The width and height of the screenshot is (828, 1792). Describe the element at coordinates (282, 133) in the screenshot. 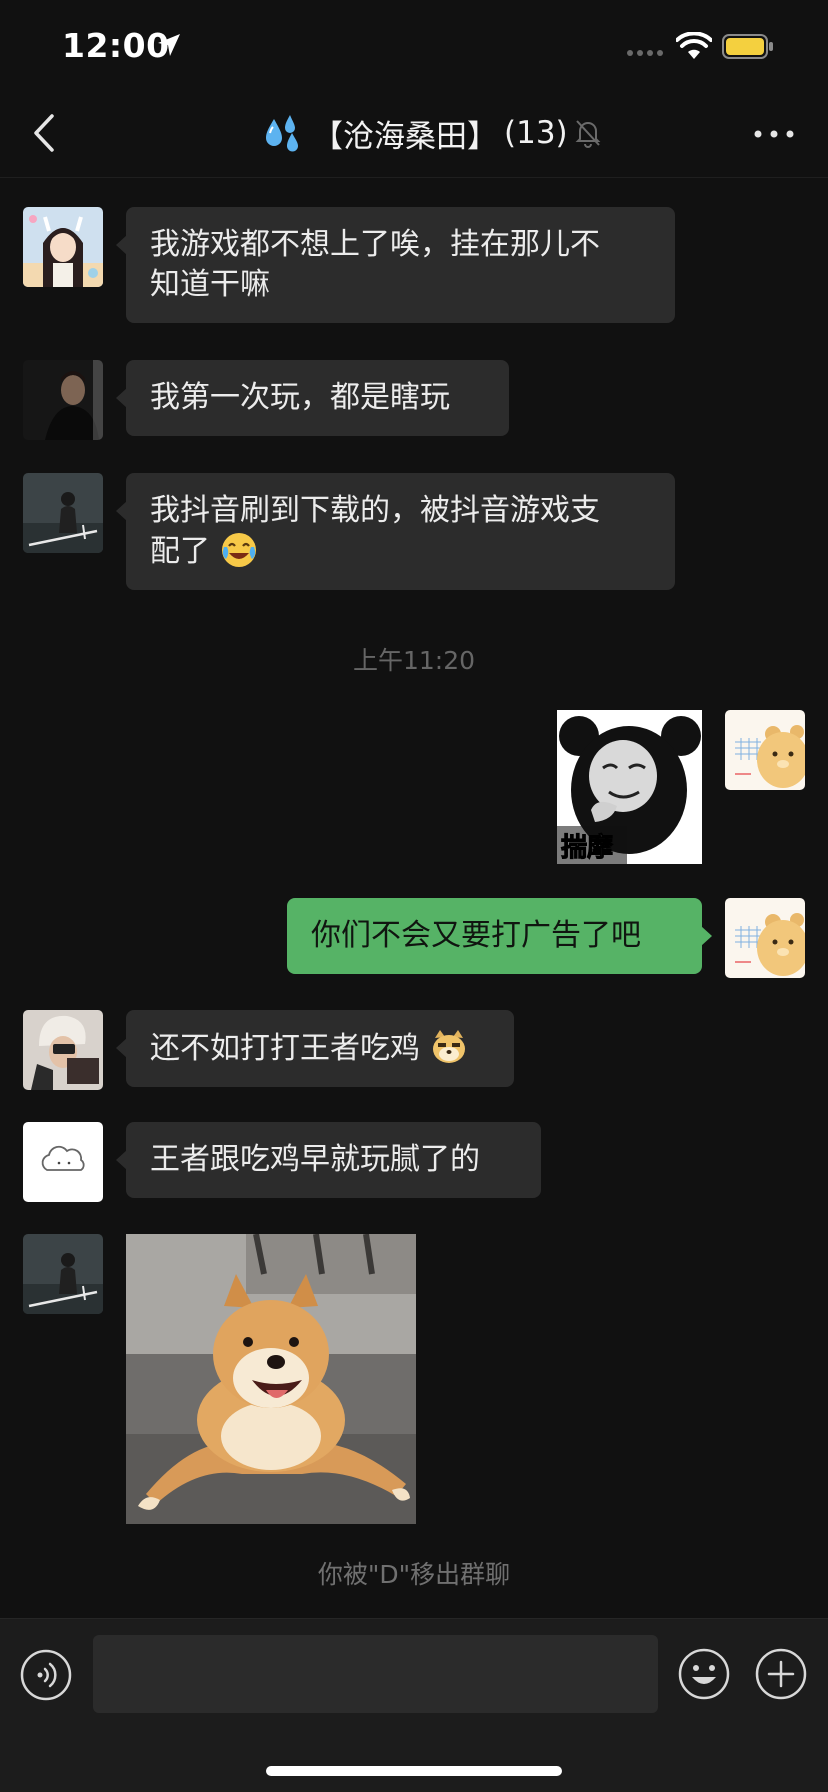

I see `sweat-droplets-icon` at that location.